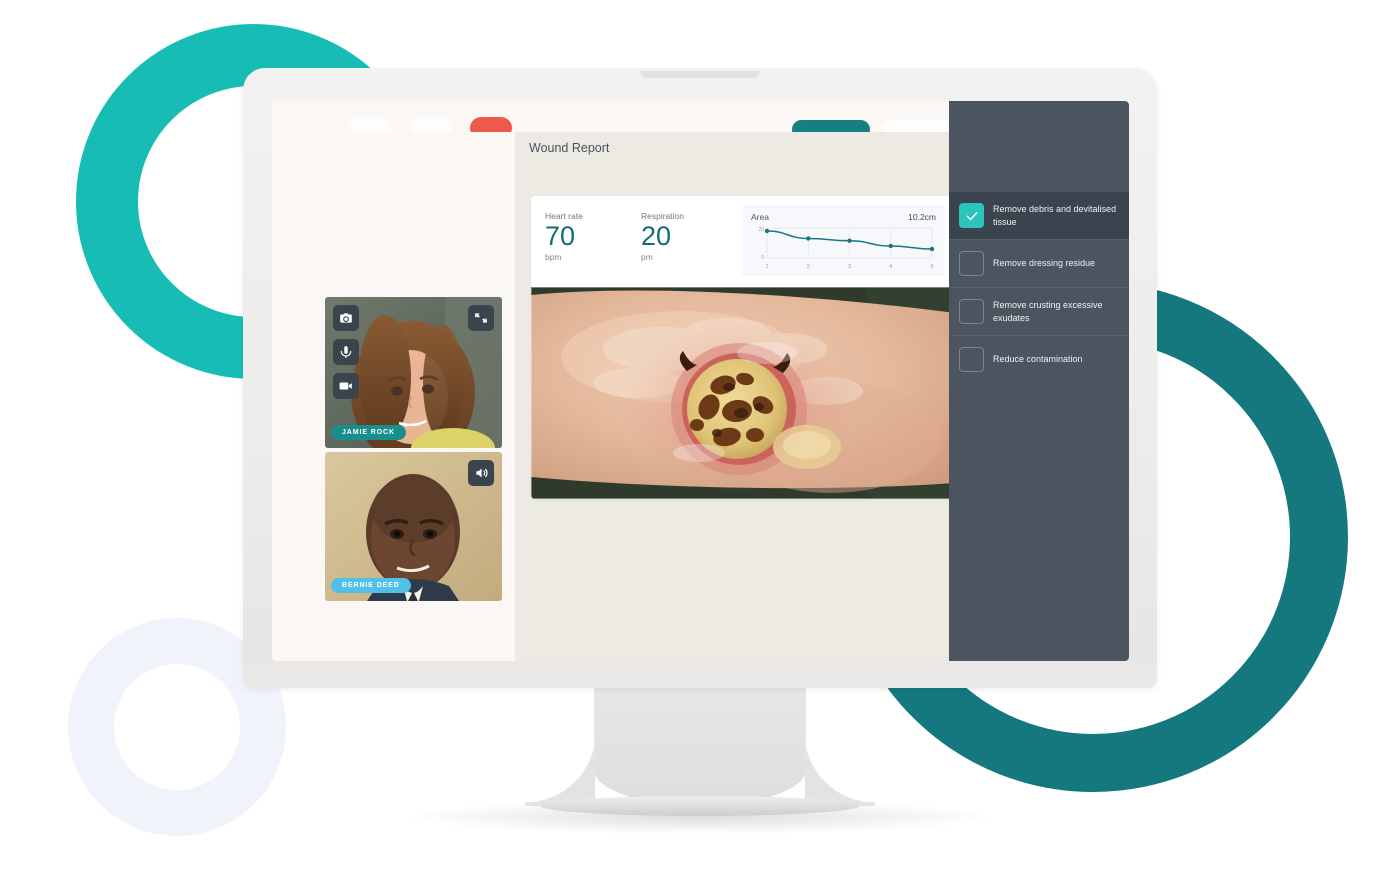 Image resolution: width=1400 pixels, height=895 pixels. Describe the element at coordinates (579, 240) in the screenshot. I see `stat-heart-rate: Heart rate 70 bpm` at that location.